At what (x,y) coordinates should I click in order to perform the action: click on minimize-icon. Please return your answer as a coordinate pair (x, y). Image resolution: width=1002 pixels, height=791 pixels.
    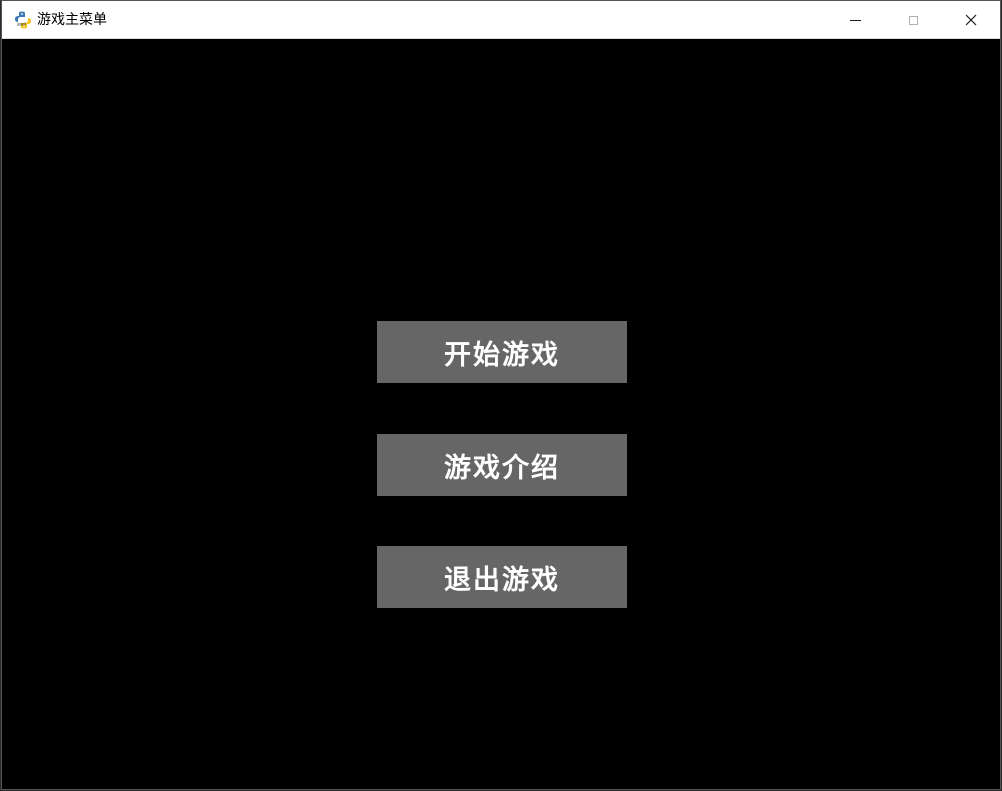
    Looking at the image, I should click on (855, 20).